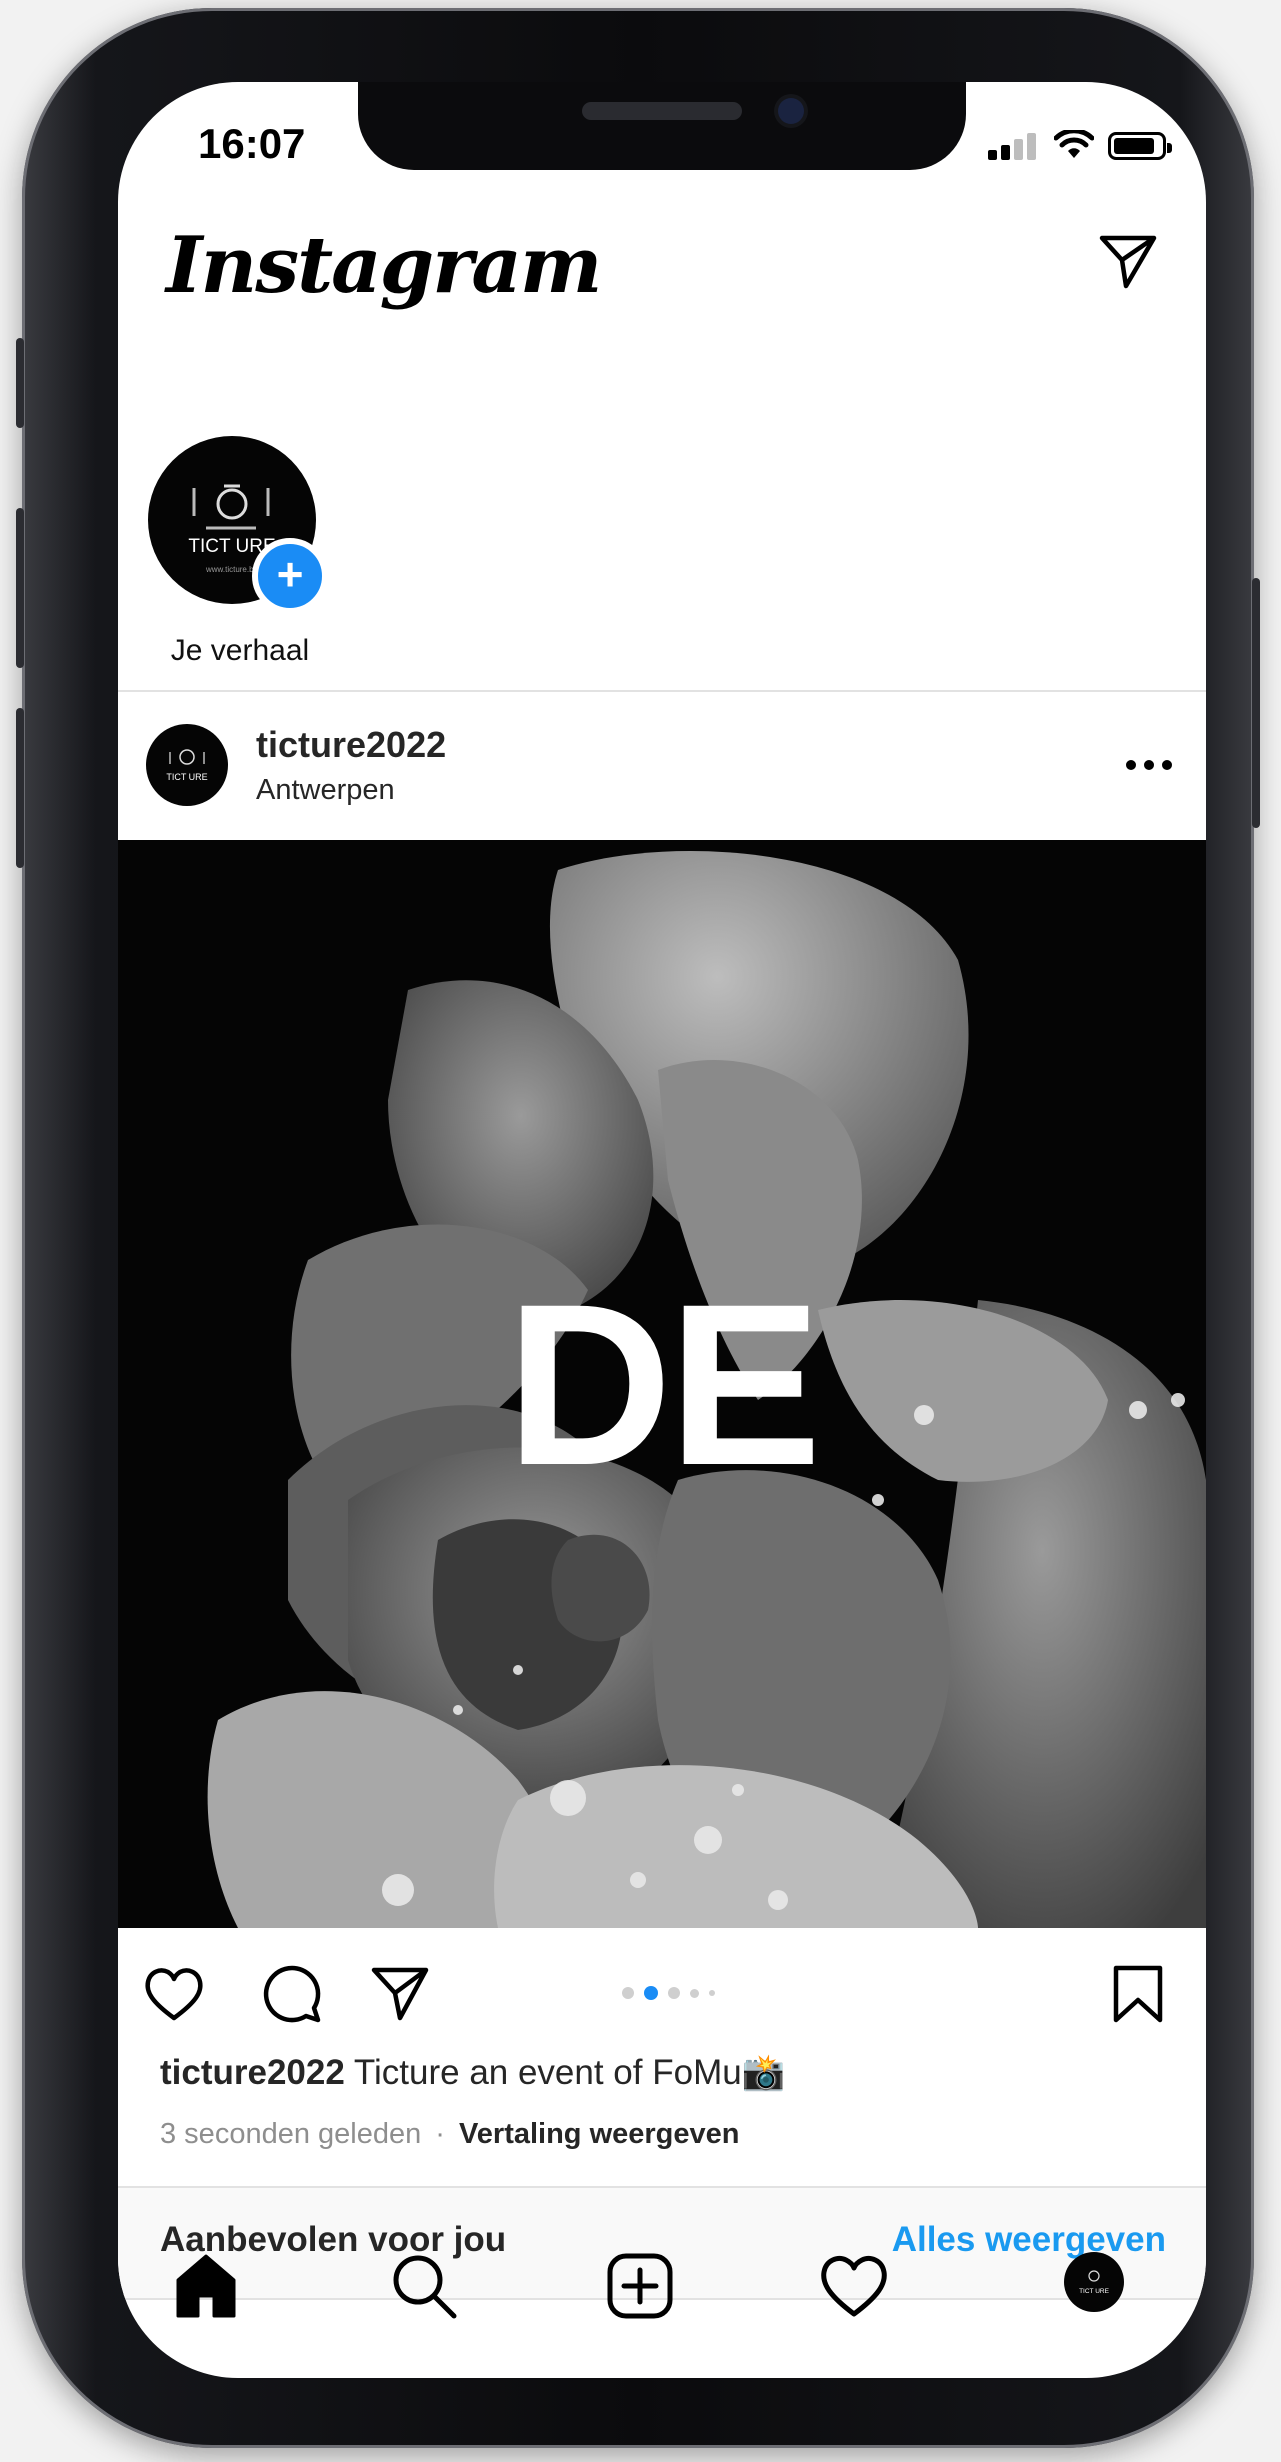  I want to click on front-camera, so click(791, 111).